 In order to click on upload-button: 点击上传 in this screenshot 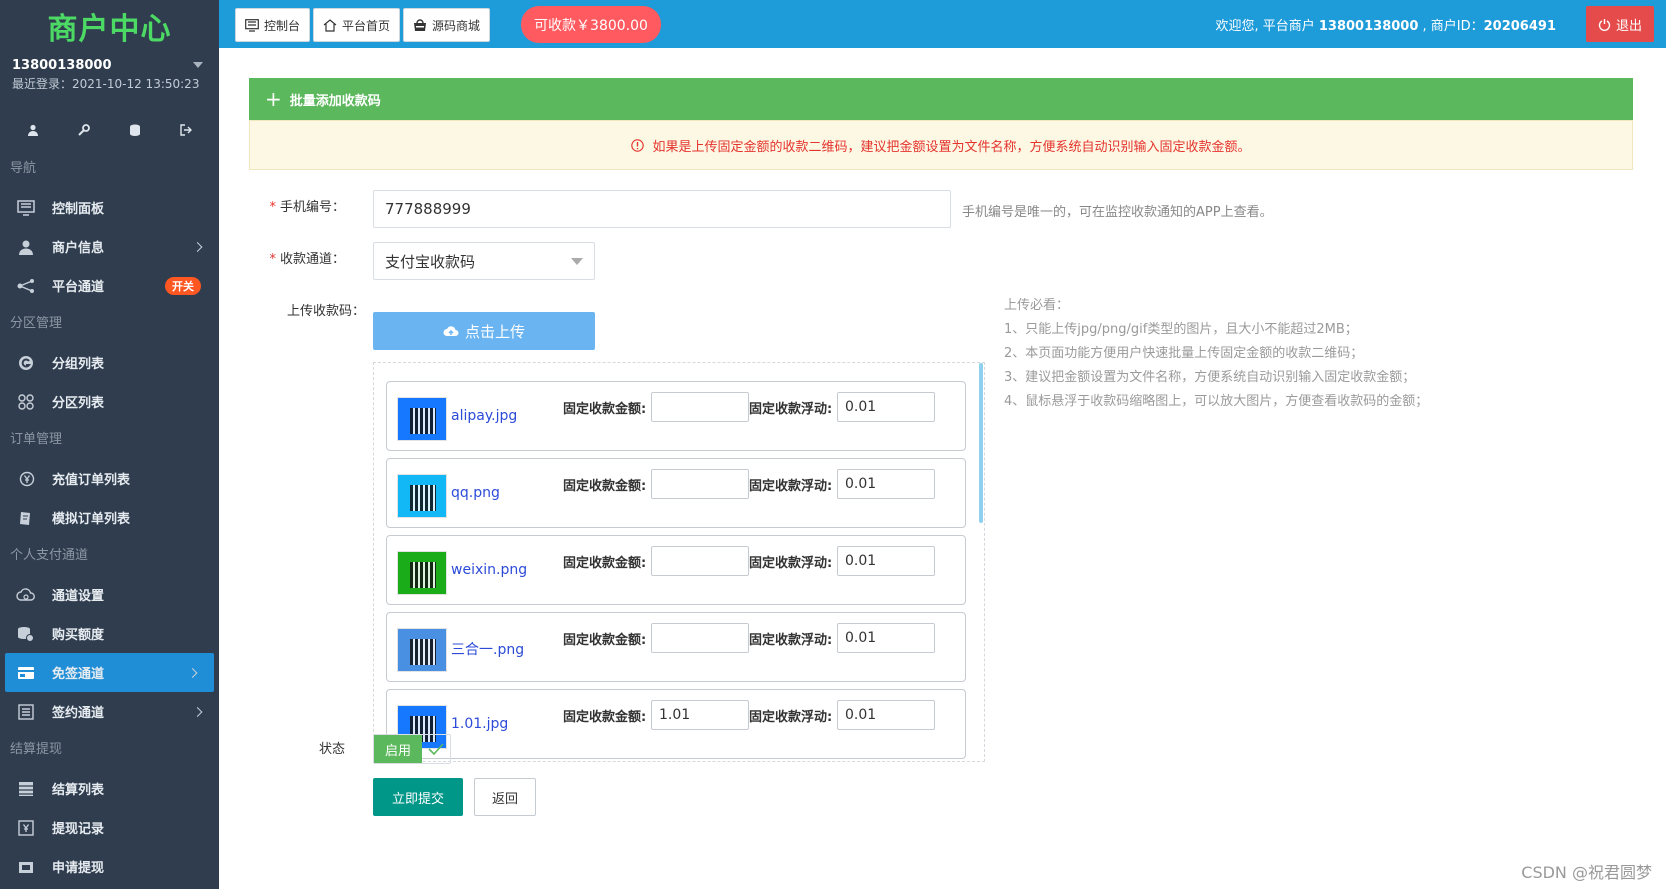, I will do `click(484, 331)`.